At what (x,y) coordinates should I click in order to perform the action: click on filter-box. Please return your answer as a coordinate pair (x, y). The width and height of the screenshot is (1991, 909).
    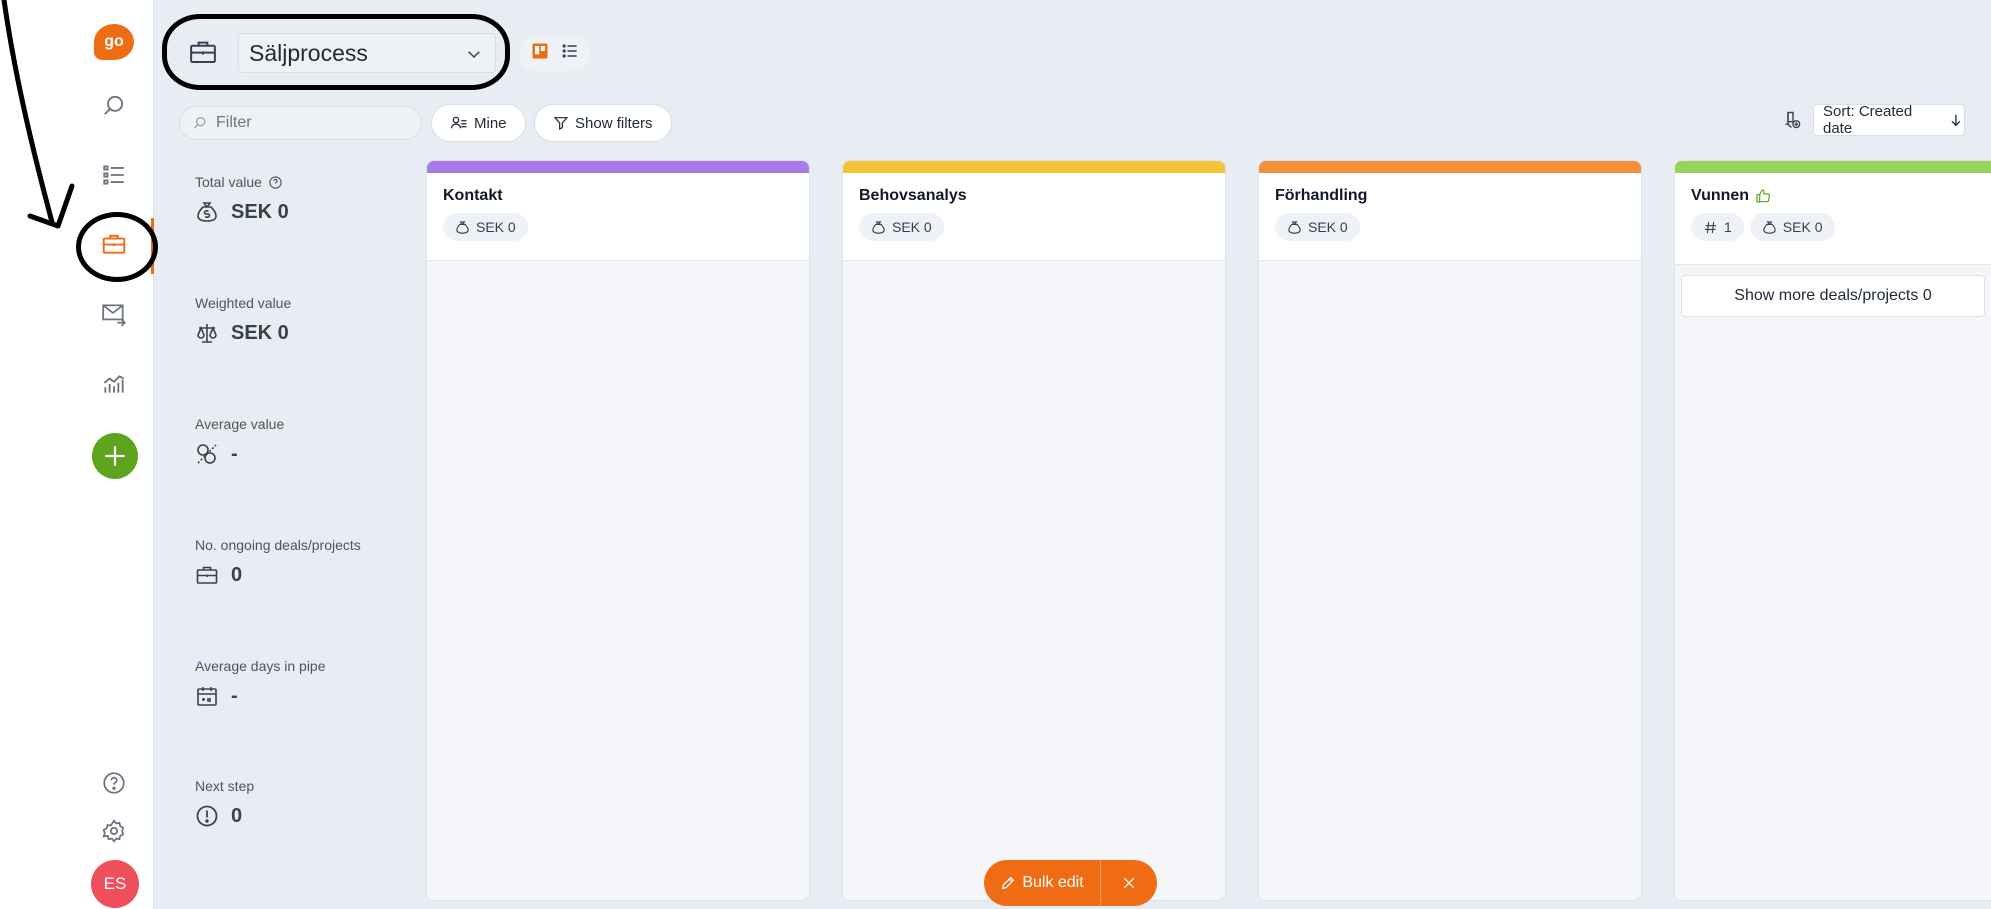
    Looking at the image, I should click on (300, 123).